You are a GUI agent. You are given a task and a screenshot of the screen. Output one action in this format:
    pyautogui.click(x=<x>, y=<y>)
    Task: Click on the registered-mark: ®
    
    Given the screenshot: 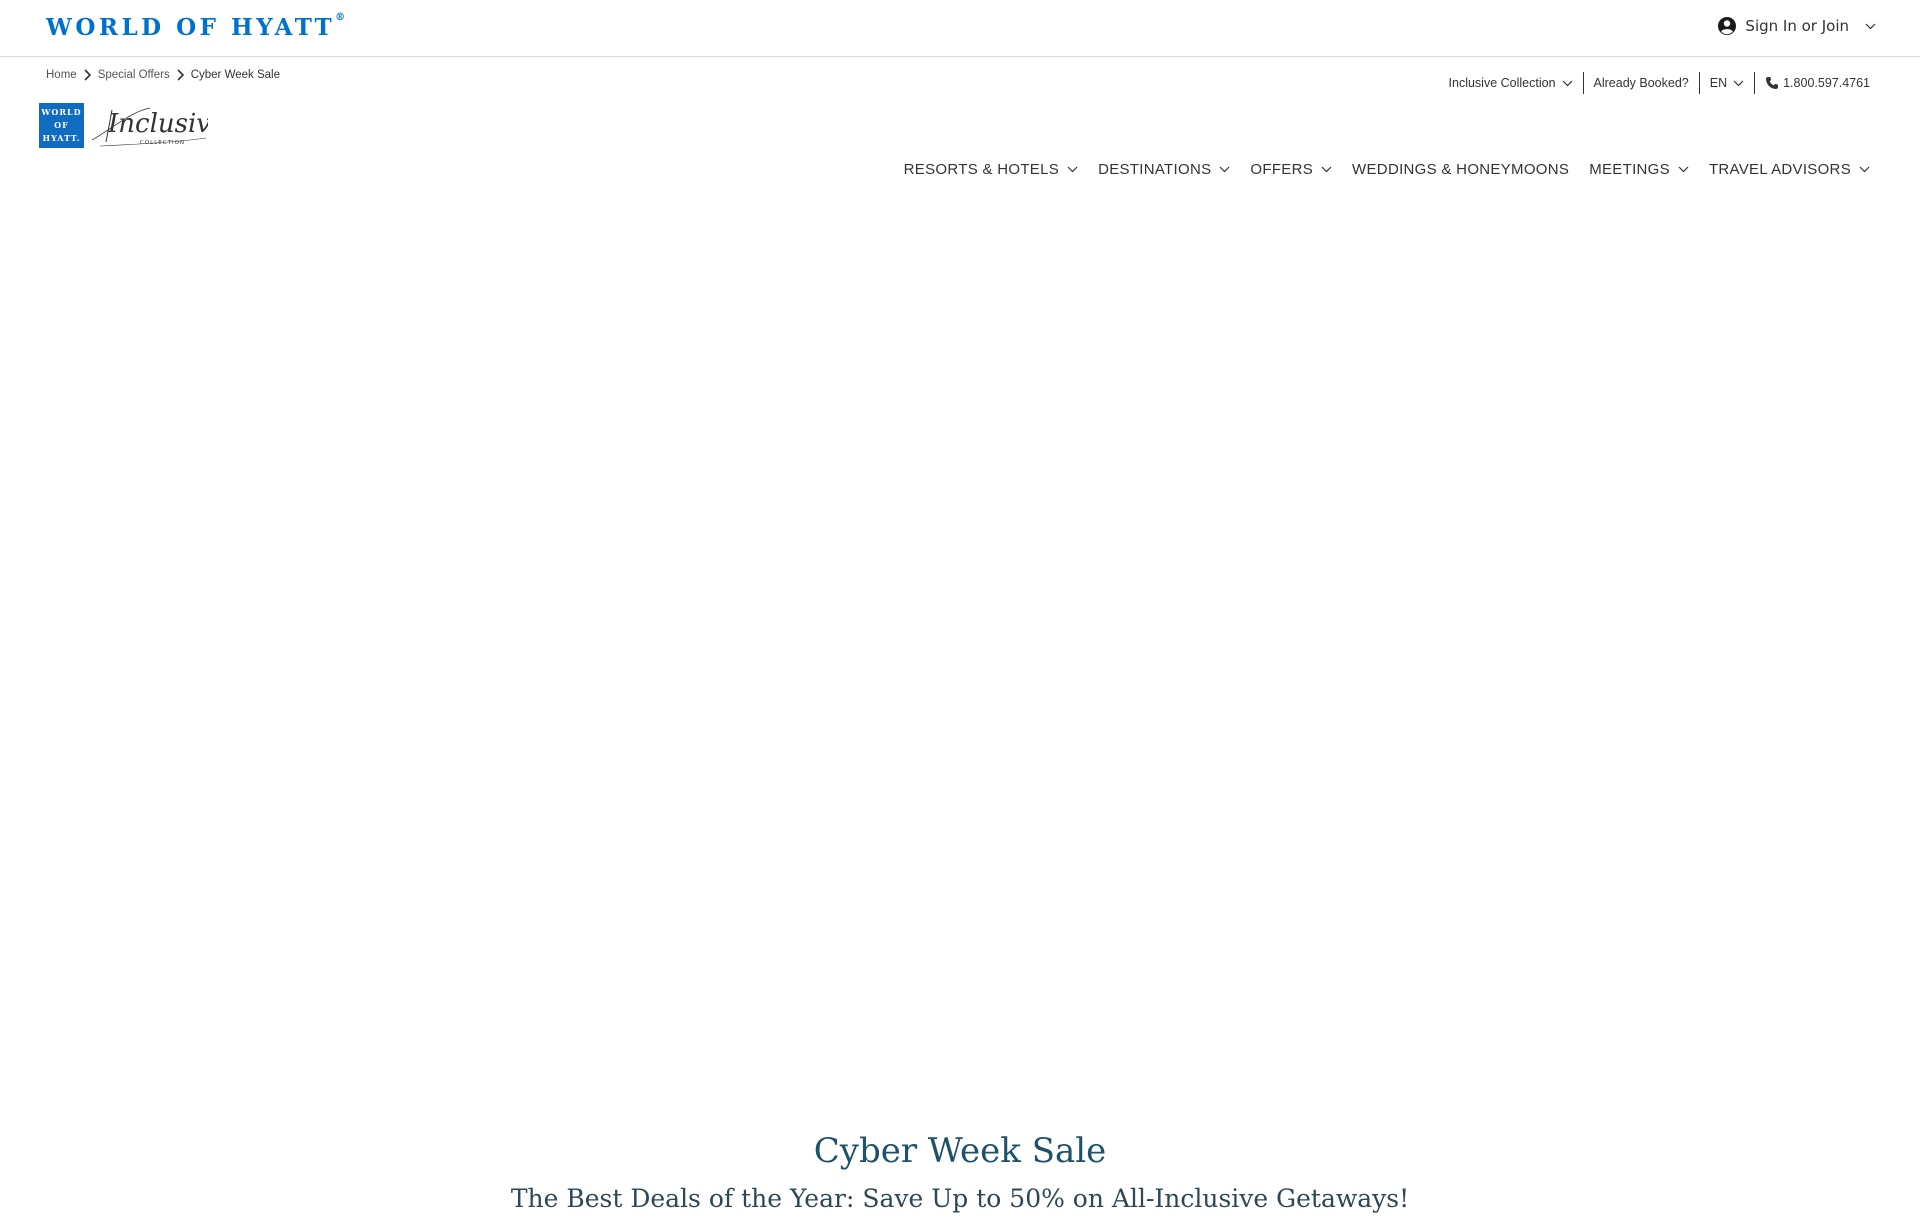 What is the action you would take?
    pyautogui.click(x=340, y=17)
    